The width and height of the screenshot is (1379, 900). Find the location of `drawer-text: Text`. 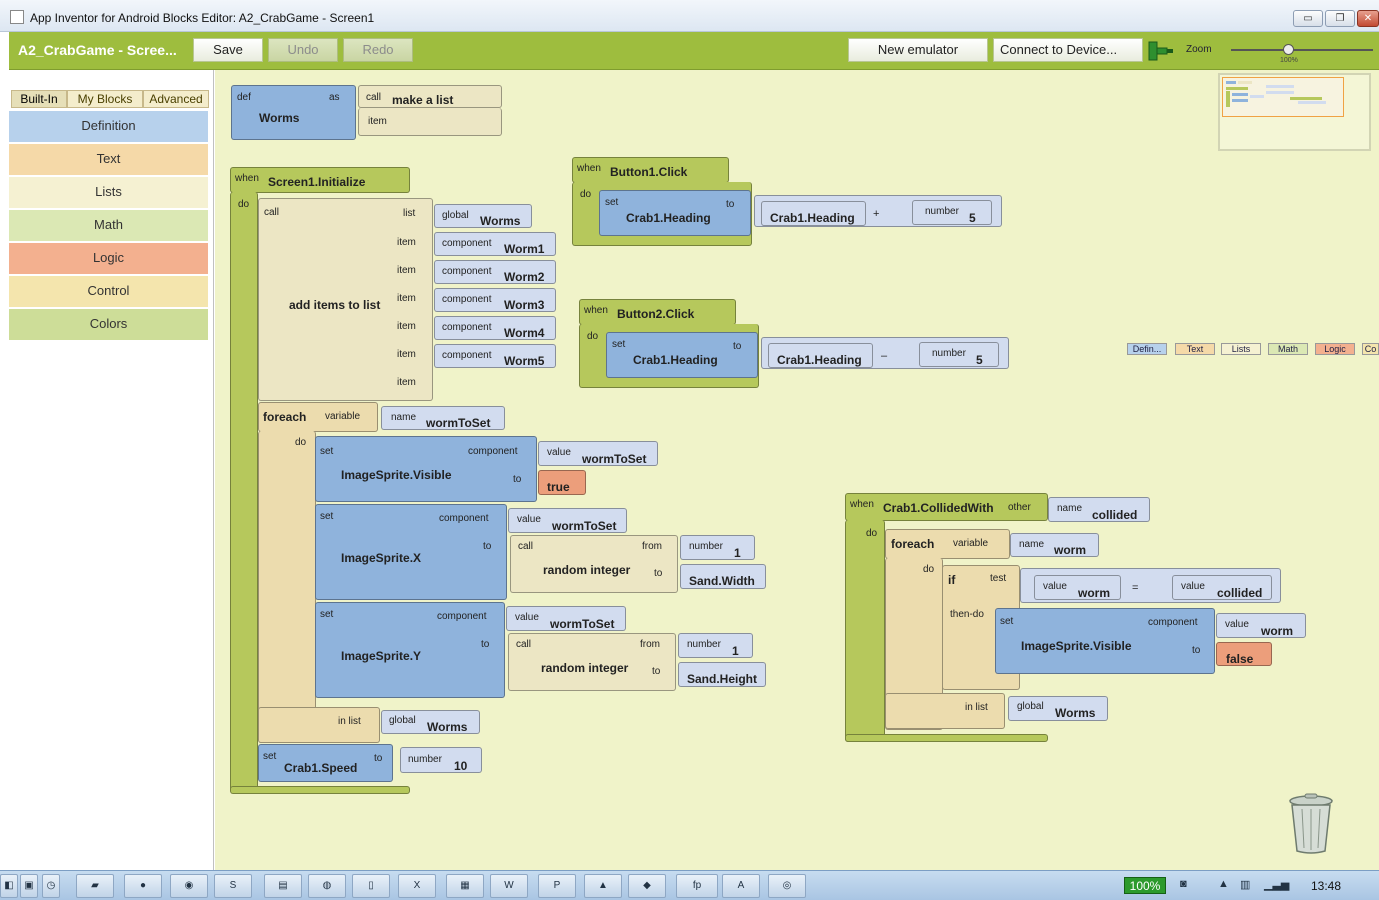

drawer-text: Text is located at coordinates (108, 160).